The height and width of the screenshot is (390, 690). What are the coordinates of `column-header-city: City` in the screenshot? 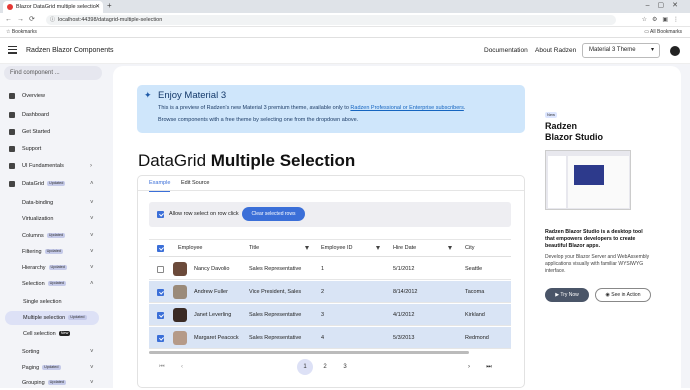 It's located at (469, 248).